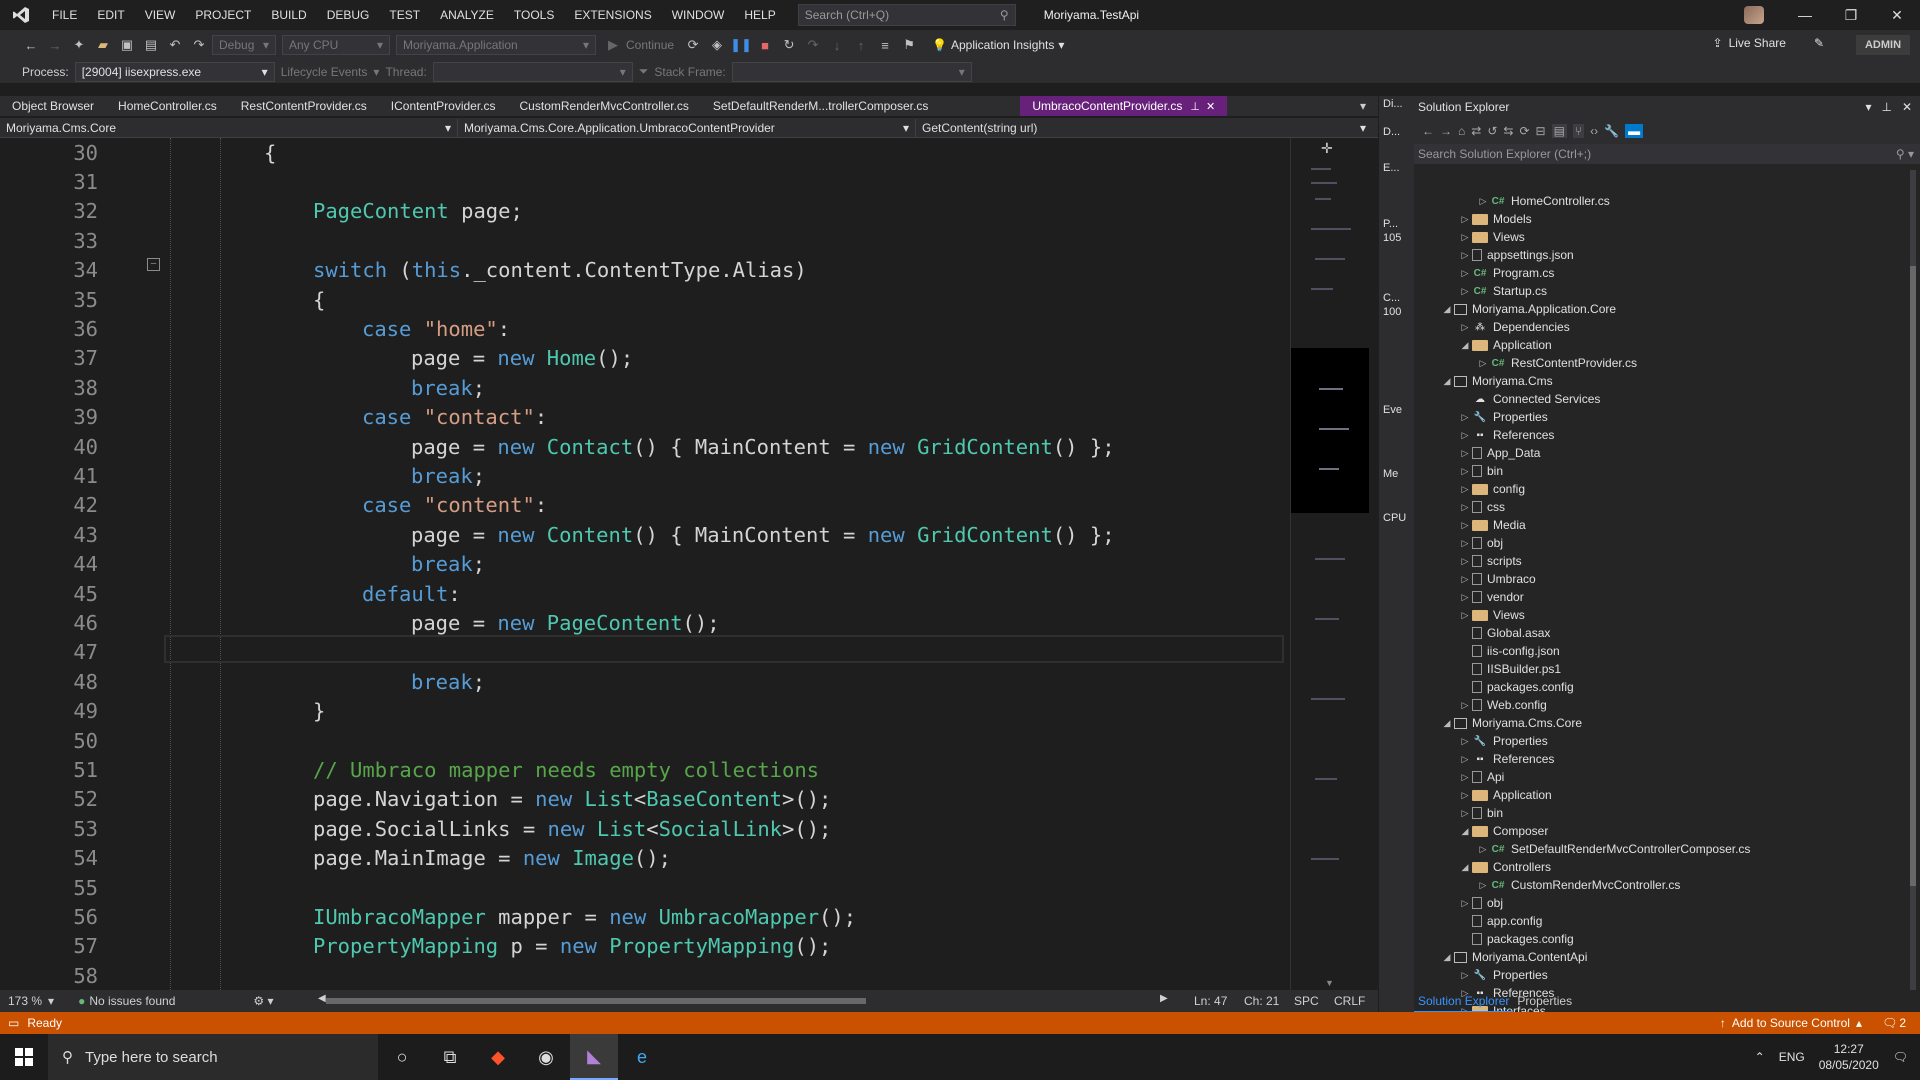 The height and width of the screenshot is (1080, 1920). What do you see at coordinates (1868, 107) in the screenshot?
I see `chevron-down-icon: ▾` at bounding box center [1868, 107].